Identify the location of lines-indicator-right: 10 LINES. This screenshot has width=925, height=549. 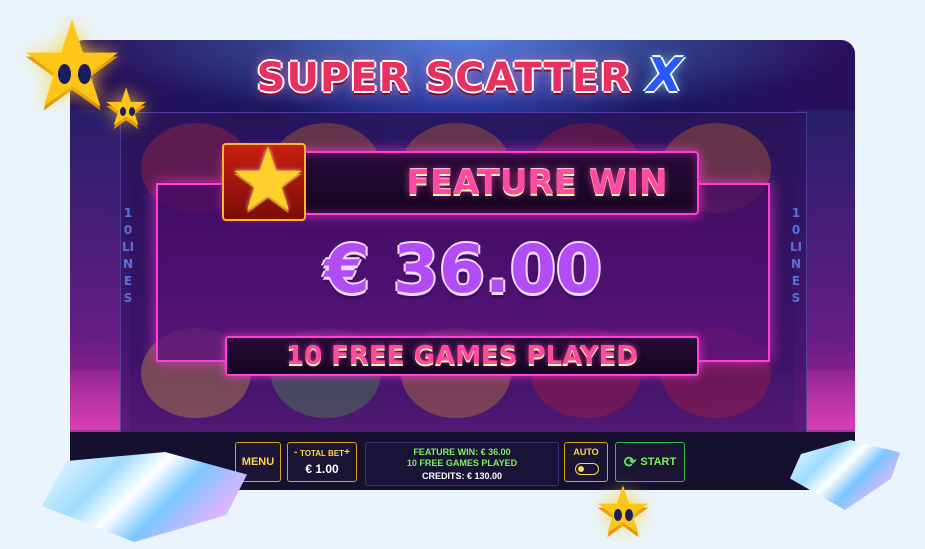
(796, 256).